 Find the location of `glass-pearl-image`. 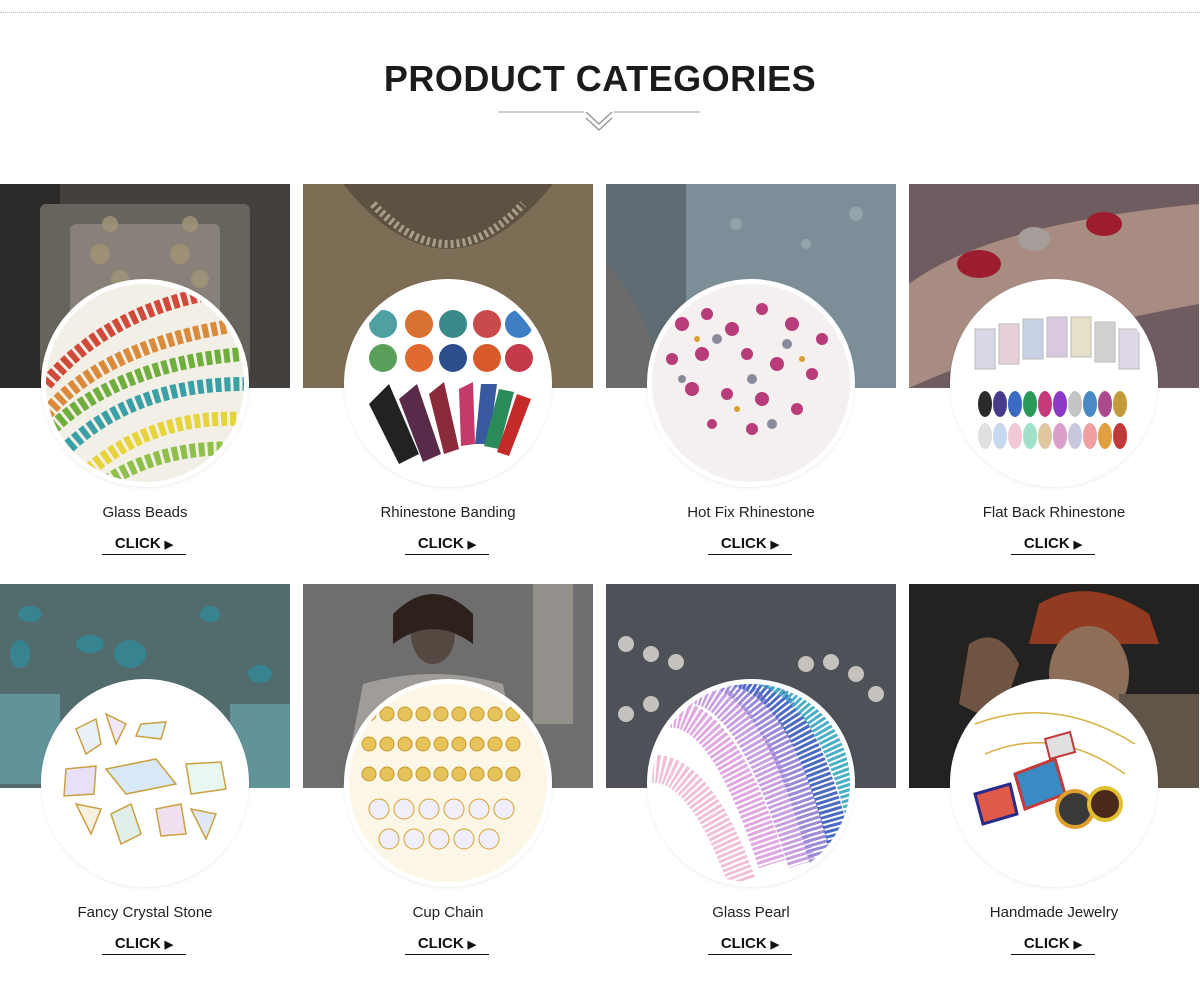

glass-pearl-image is located at coordinates (751, 783).